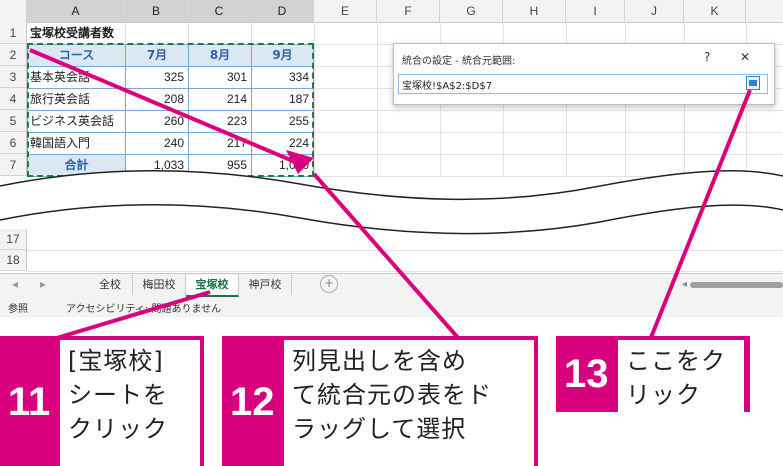 Image resolution: width=783 pixels, height=466 pixels. What do you see at coordinates (379, 361) in the screenshot?
I see `callout-12-line-1: 列見出しを含め` at bounding box center [379, 361].